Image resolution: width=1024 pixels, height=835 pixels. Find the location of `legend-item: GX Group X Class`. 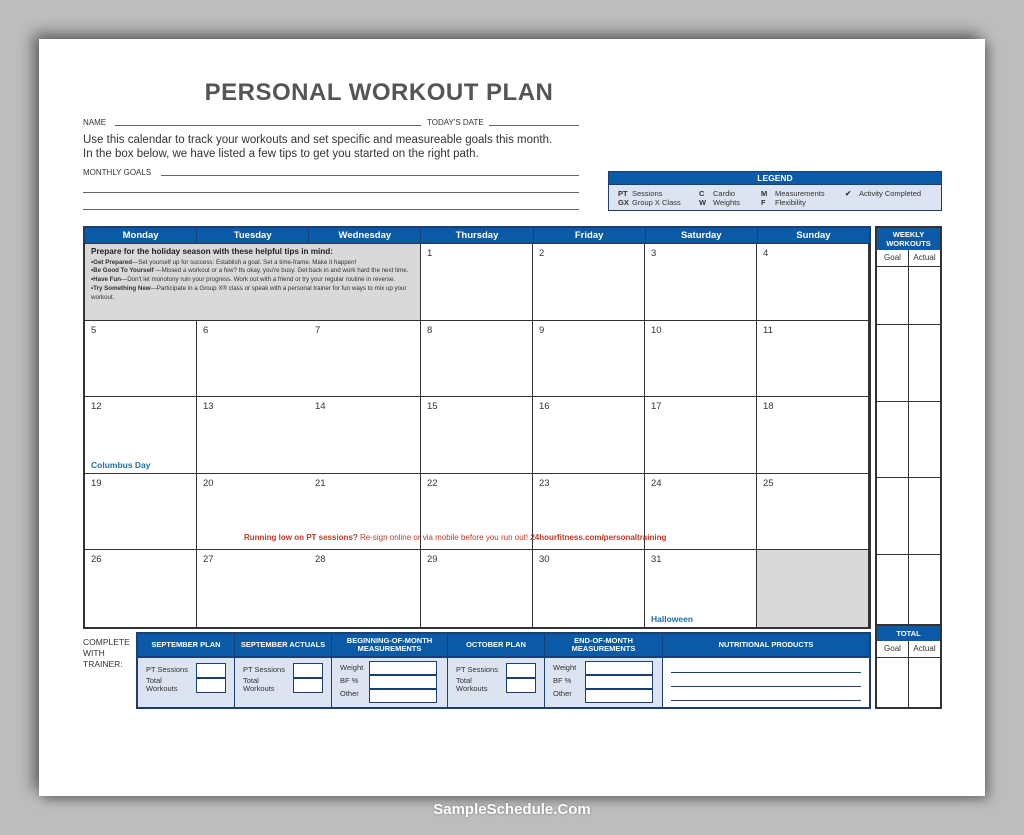

legend-item: GX Group X Class is located at coordinates (649, 202).